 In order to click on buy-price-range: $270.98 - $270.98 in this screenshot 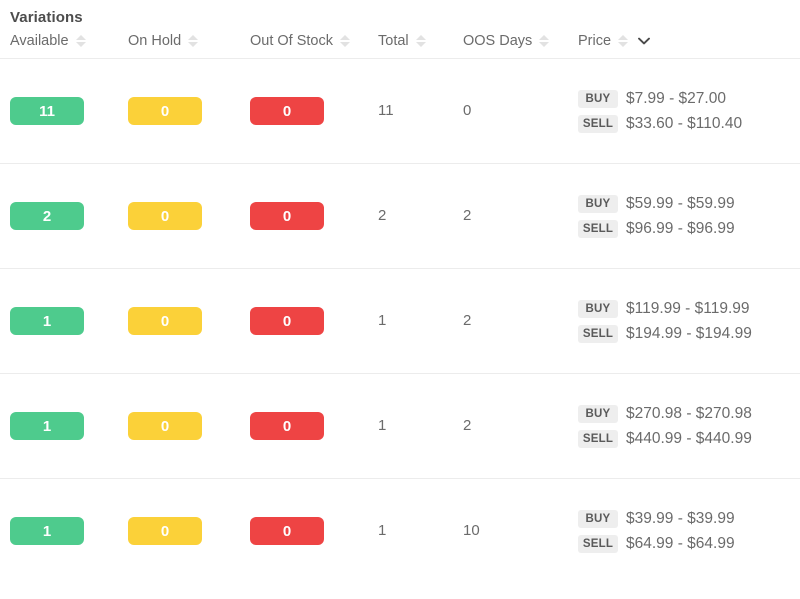, I will do `click(689, 413)`.